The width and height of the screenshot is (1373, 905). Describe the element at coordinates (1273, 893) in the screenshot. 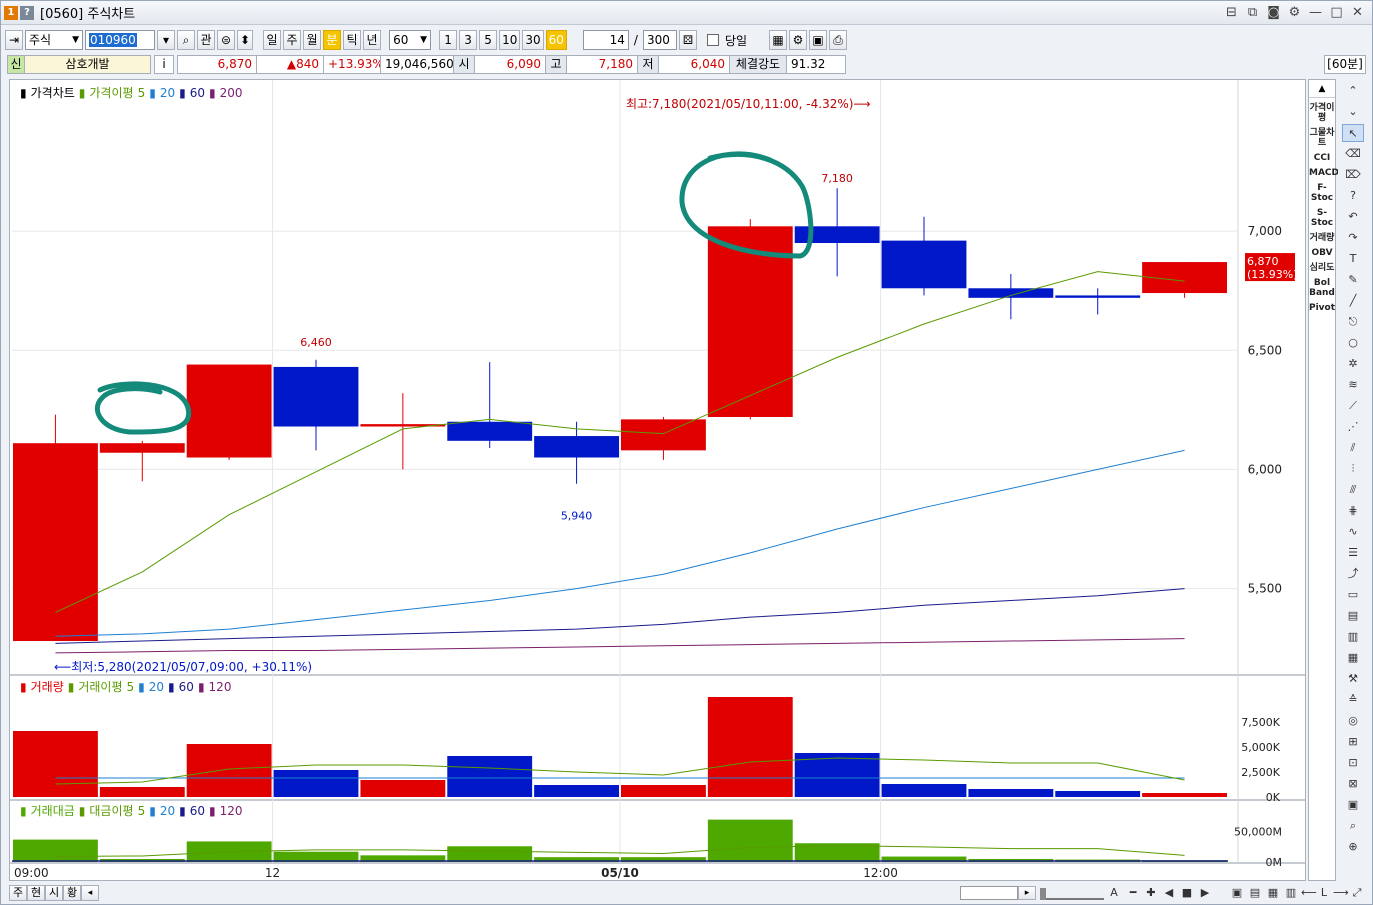

I see `layout-icon: ▦` at that location.